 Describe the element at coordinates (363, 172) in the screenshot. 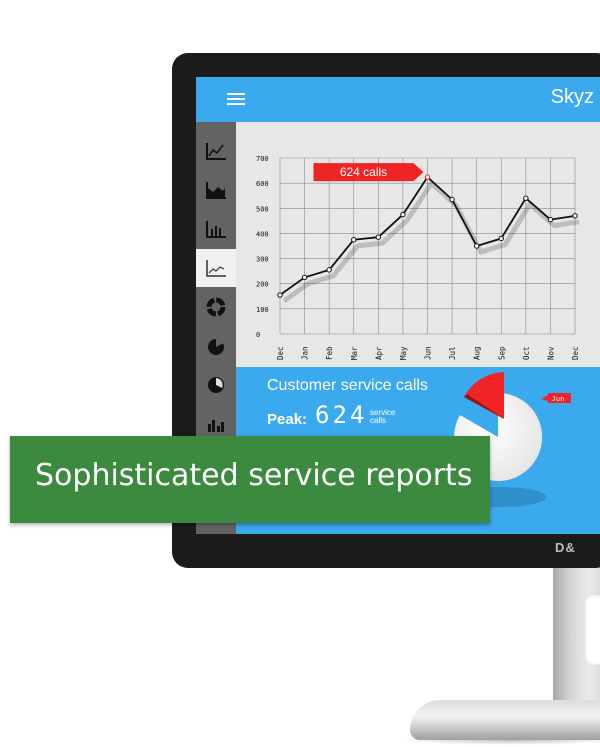

I see `annotation-label: 624 calls` at that location.